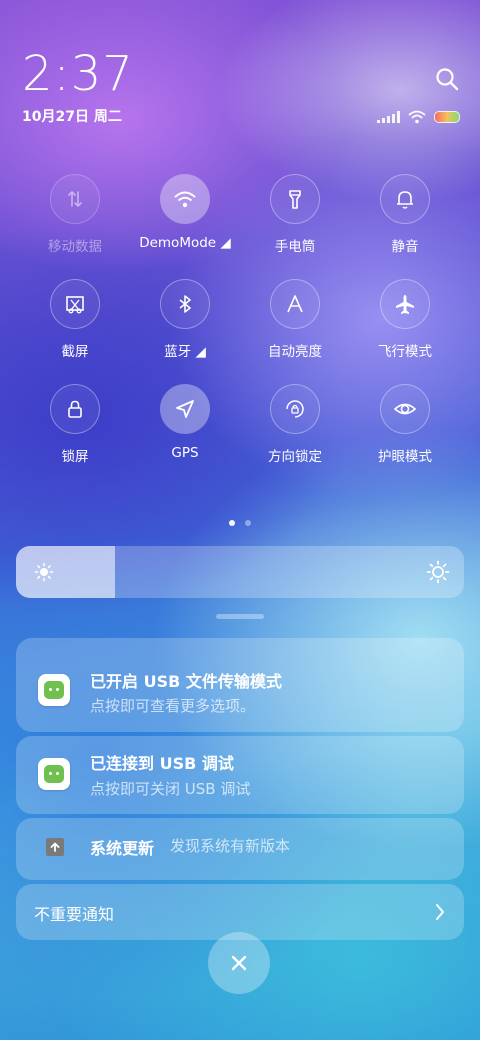 The image size is (480, 1040). Describe the element at coordinates (65, 572) in the screenshot. I see `brightness-fill` at that location.